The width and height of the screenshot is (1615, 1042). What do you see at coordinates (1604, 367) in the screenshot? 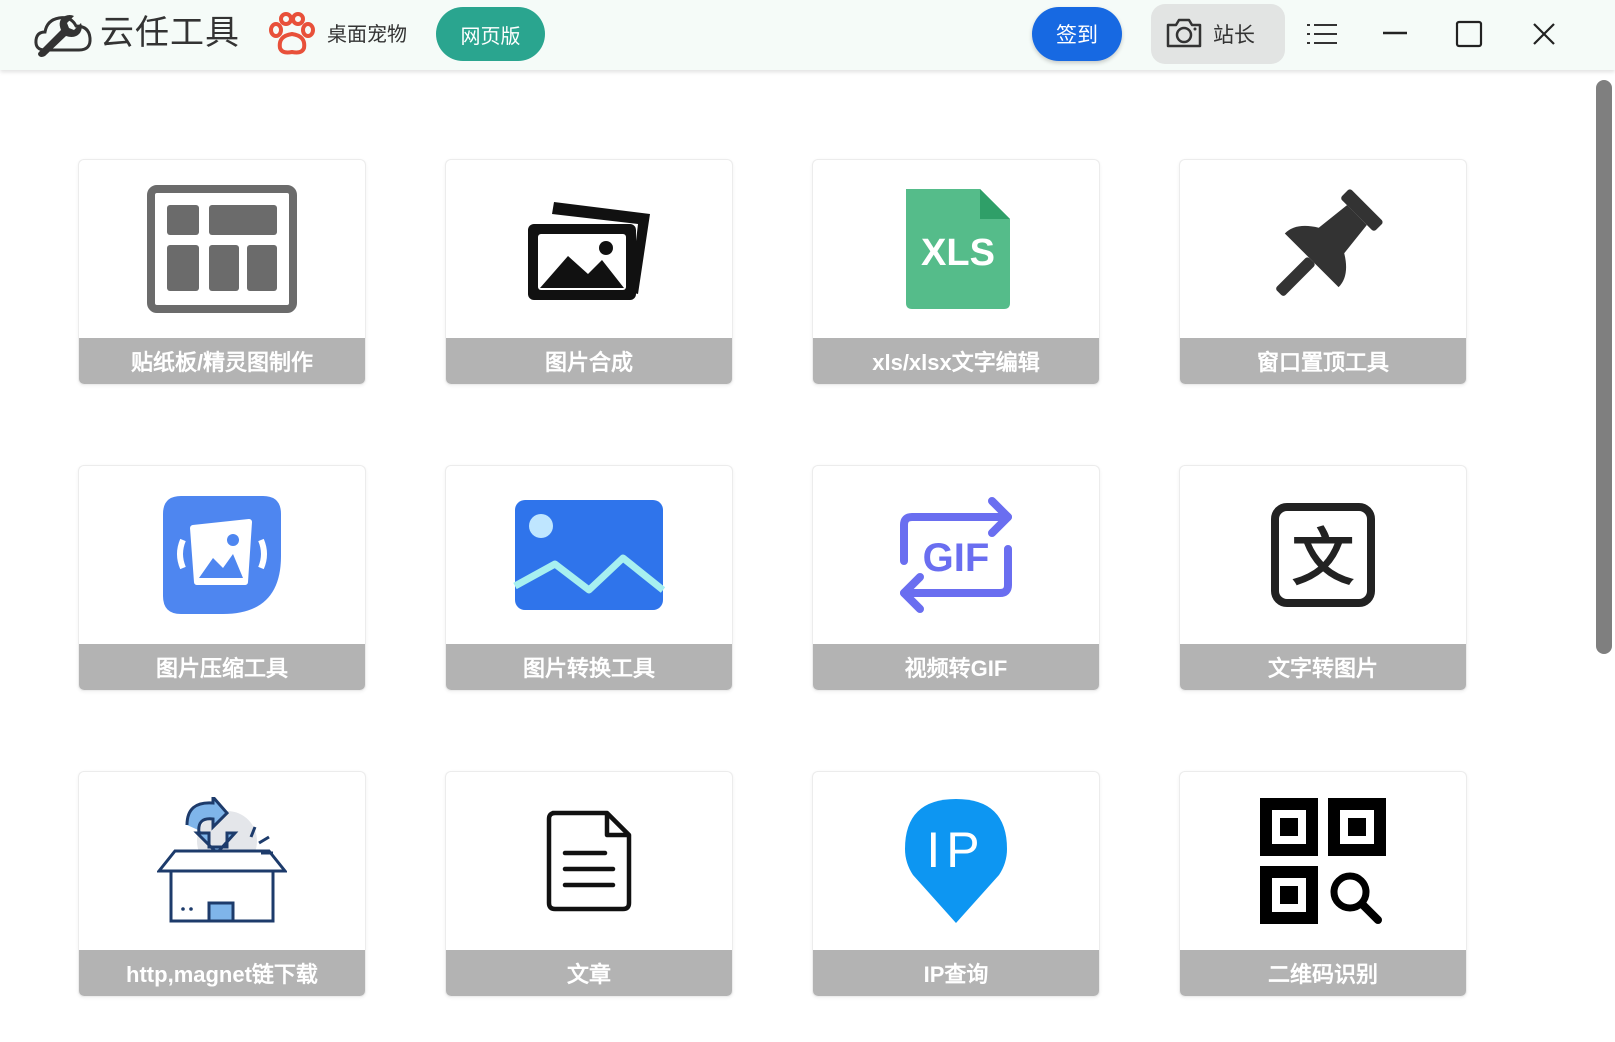
I see `scrollbar-thumb` at bounding box center [1604, 367].